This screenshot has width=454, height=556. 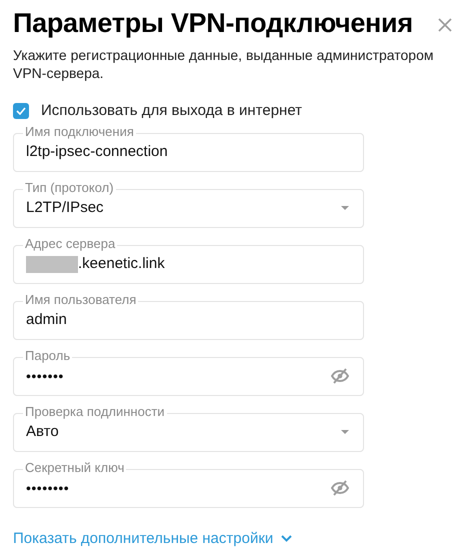 What do you see at coordinates (69, 188) in the screenshot?
I see `field-label: Тип (протокол)` at bounding box center [69, 188].